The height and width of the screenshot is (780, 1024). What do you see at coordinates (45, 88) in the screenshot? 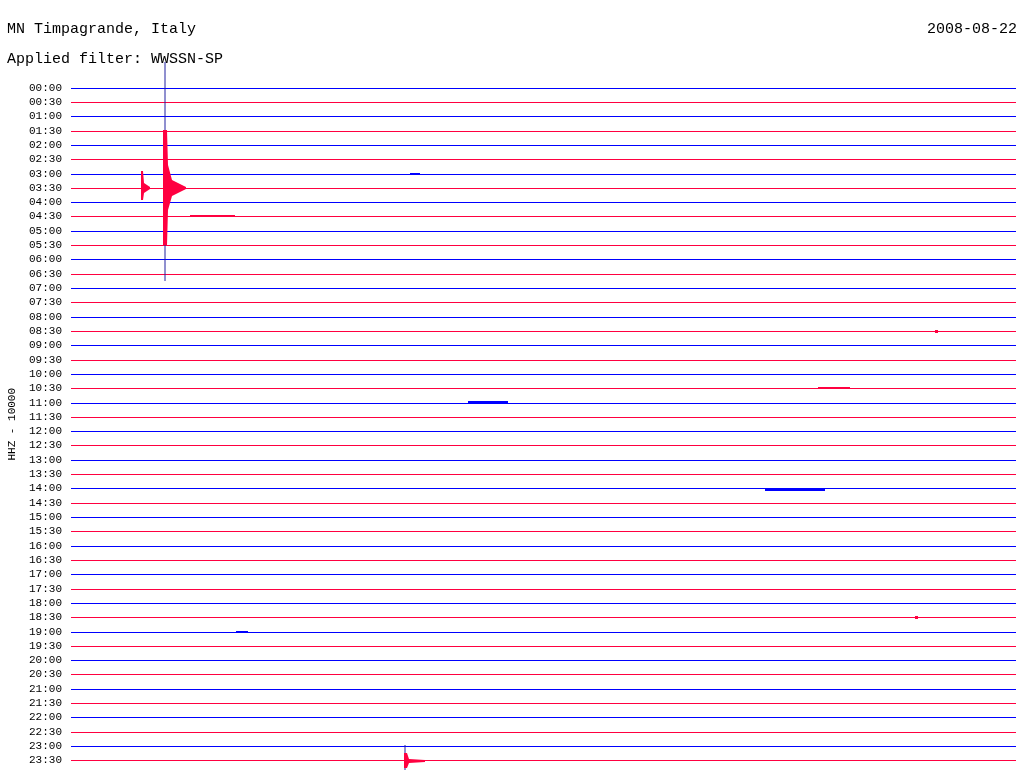
I see `time-label: 00:00` at bounding box center [45, 88].